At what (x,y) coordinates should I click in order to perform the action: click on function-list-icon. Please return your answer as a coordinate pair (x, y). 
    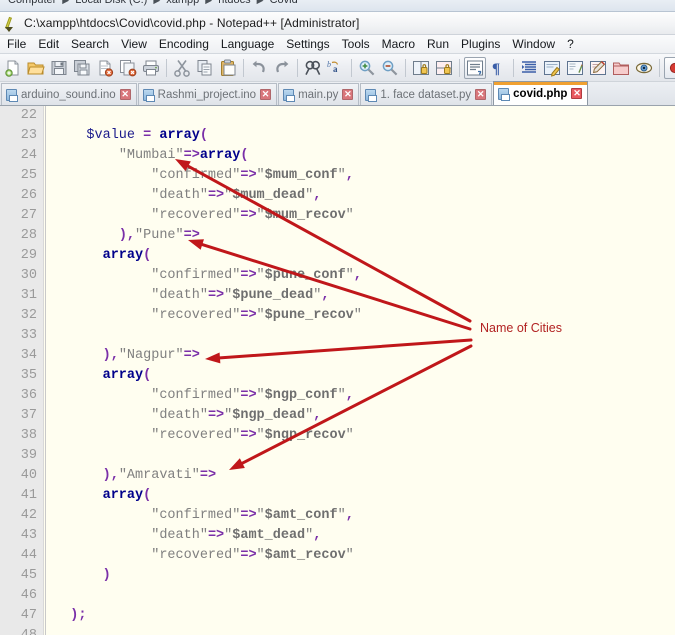
    Looking at the image, I should click on (598, 68).